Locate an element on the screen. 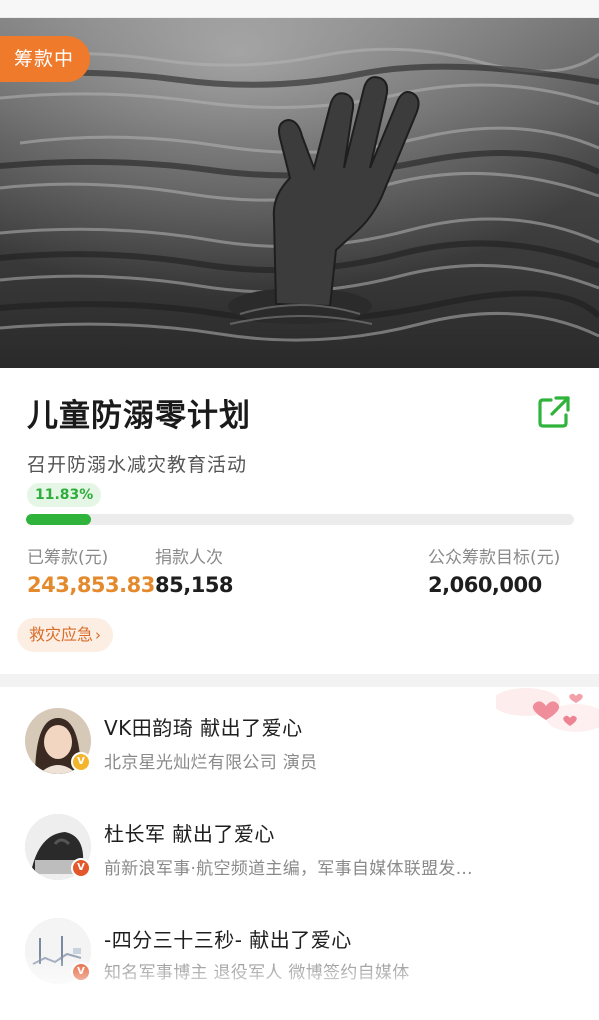  goal-label: 公众筹款目标(元) is located at coordinates (494, 558).